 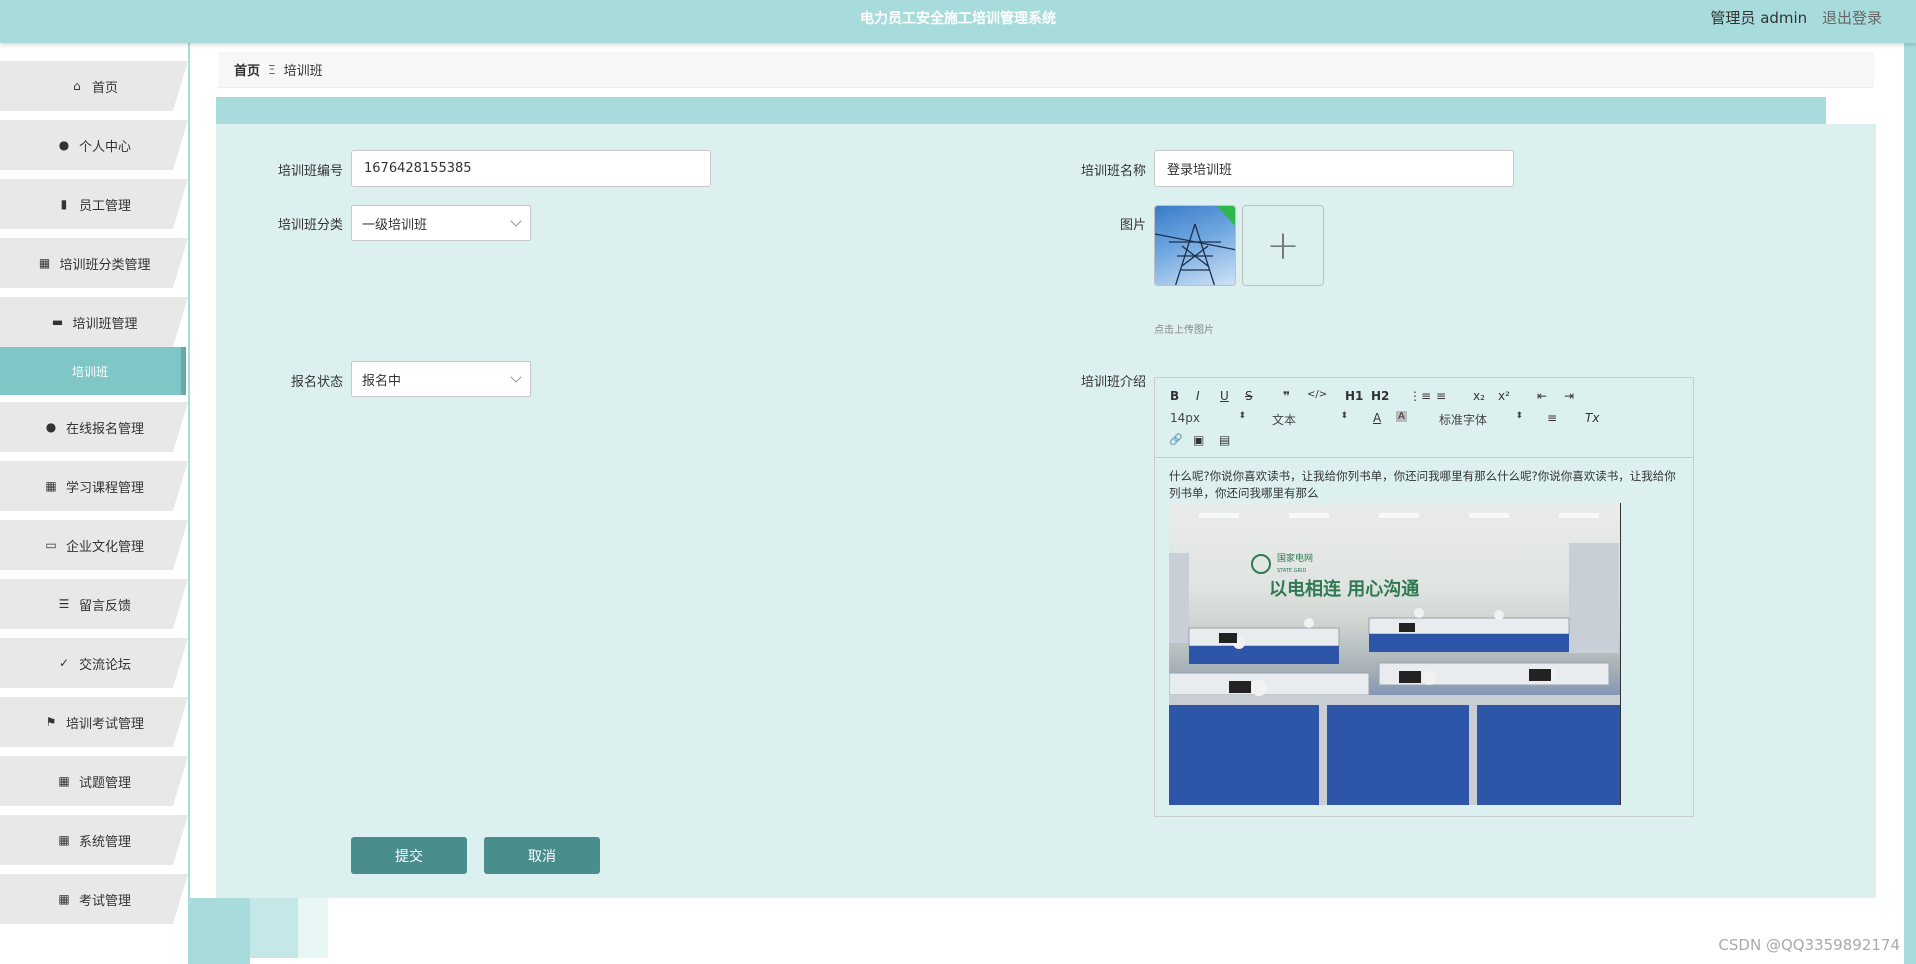 What do you see at coordinates (1759, 18) in the screenshot?
I see `user-label: 管理员 admin` at bounding box center [1759, 18].